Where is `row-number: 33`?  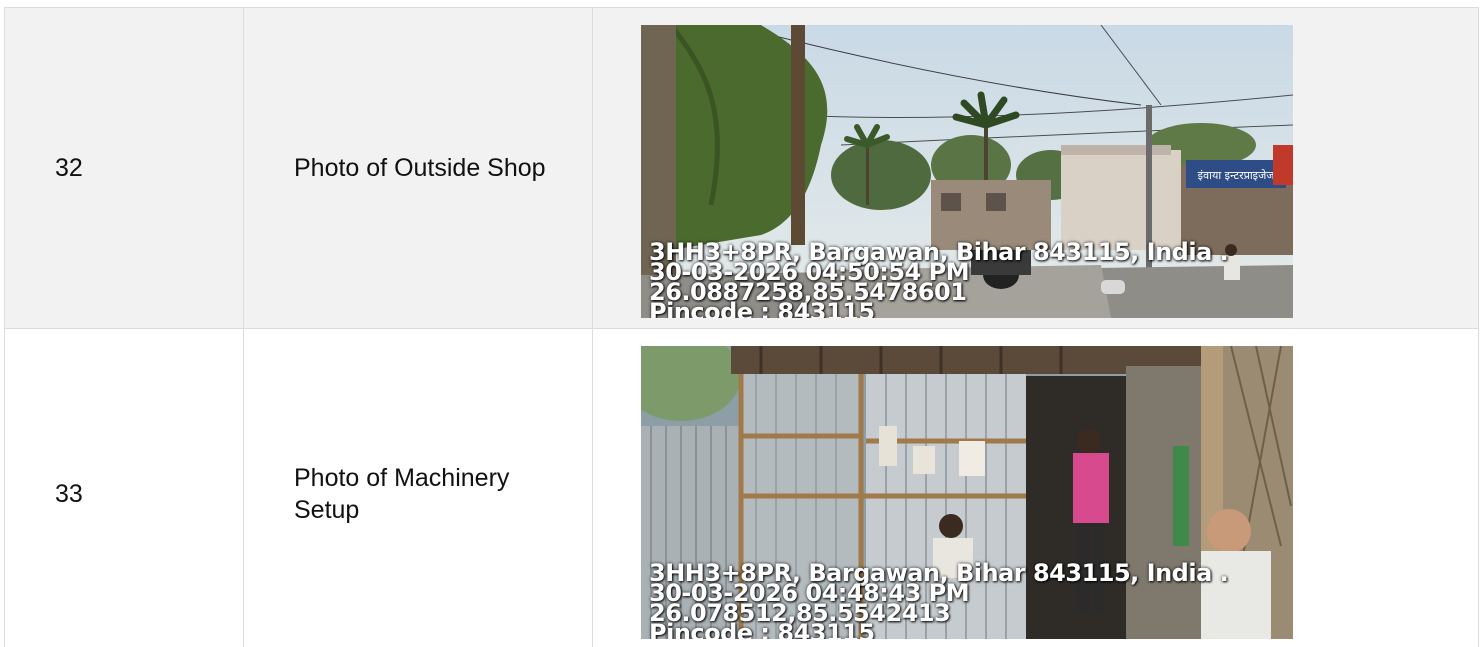 row-number: 33 is located at coordinates (124, 487).